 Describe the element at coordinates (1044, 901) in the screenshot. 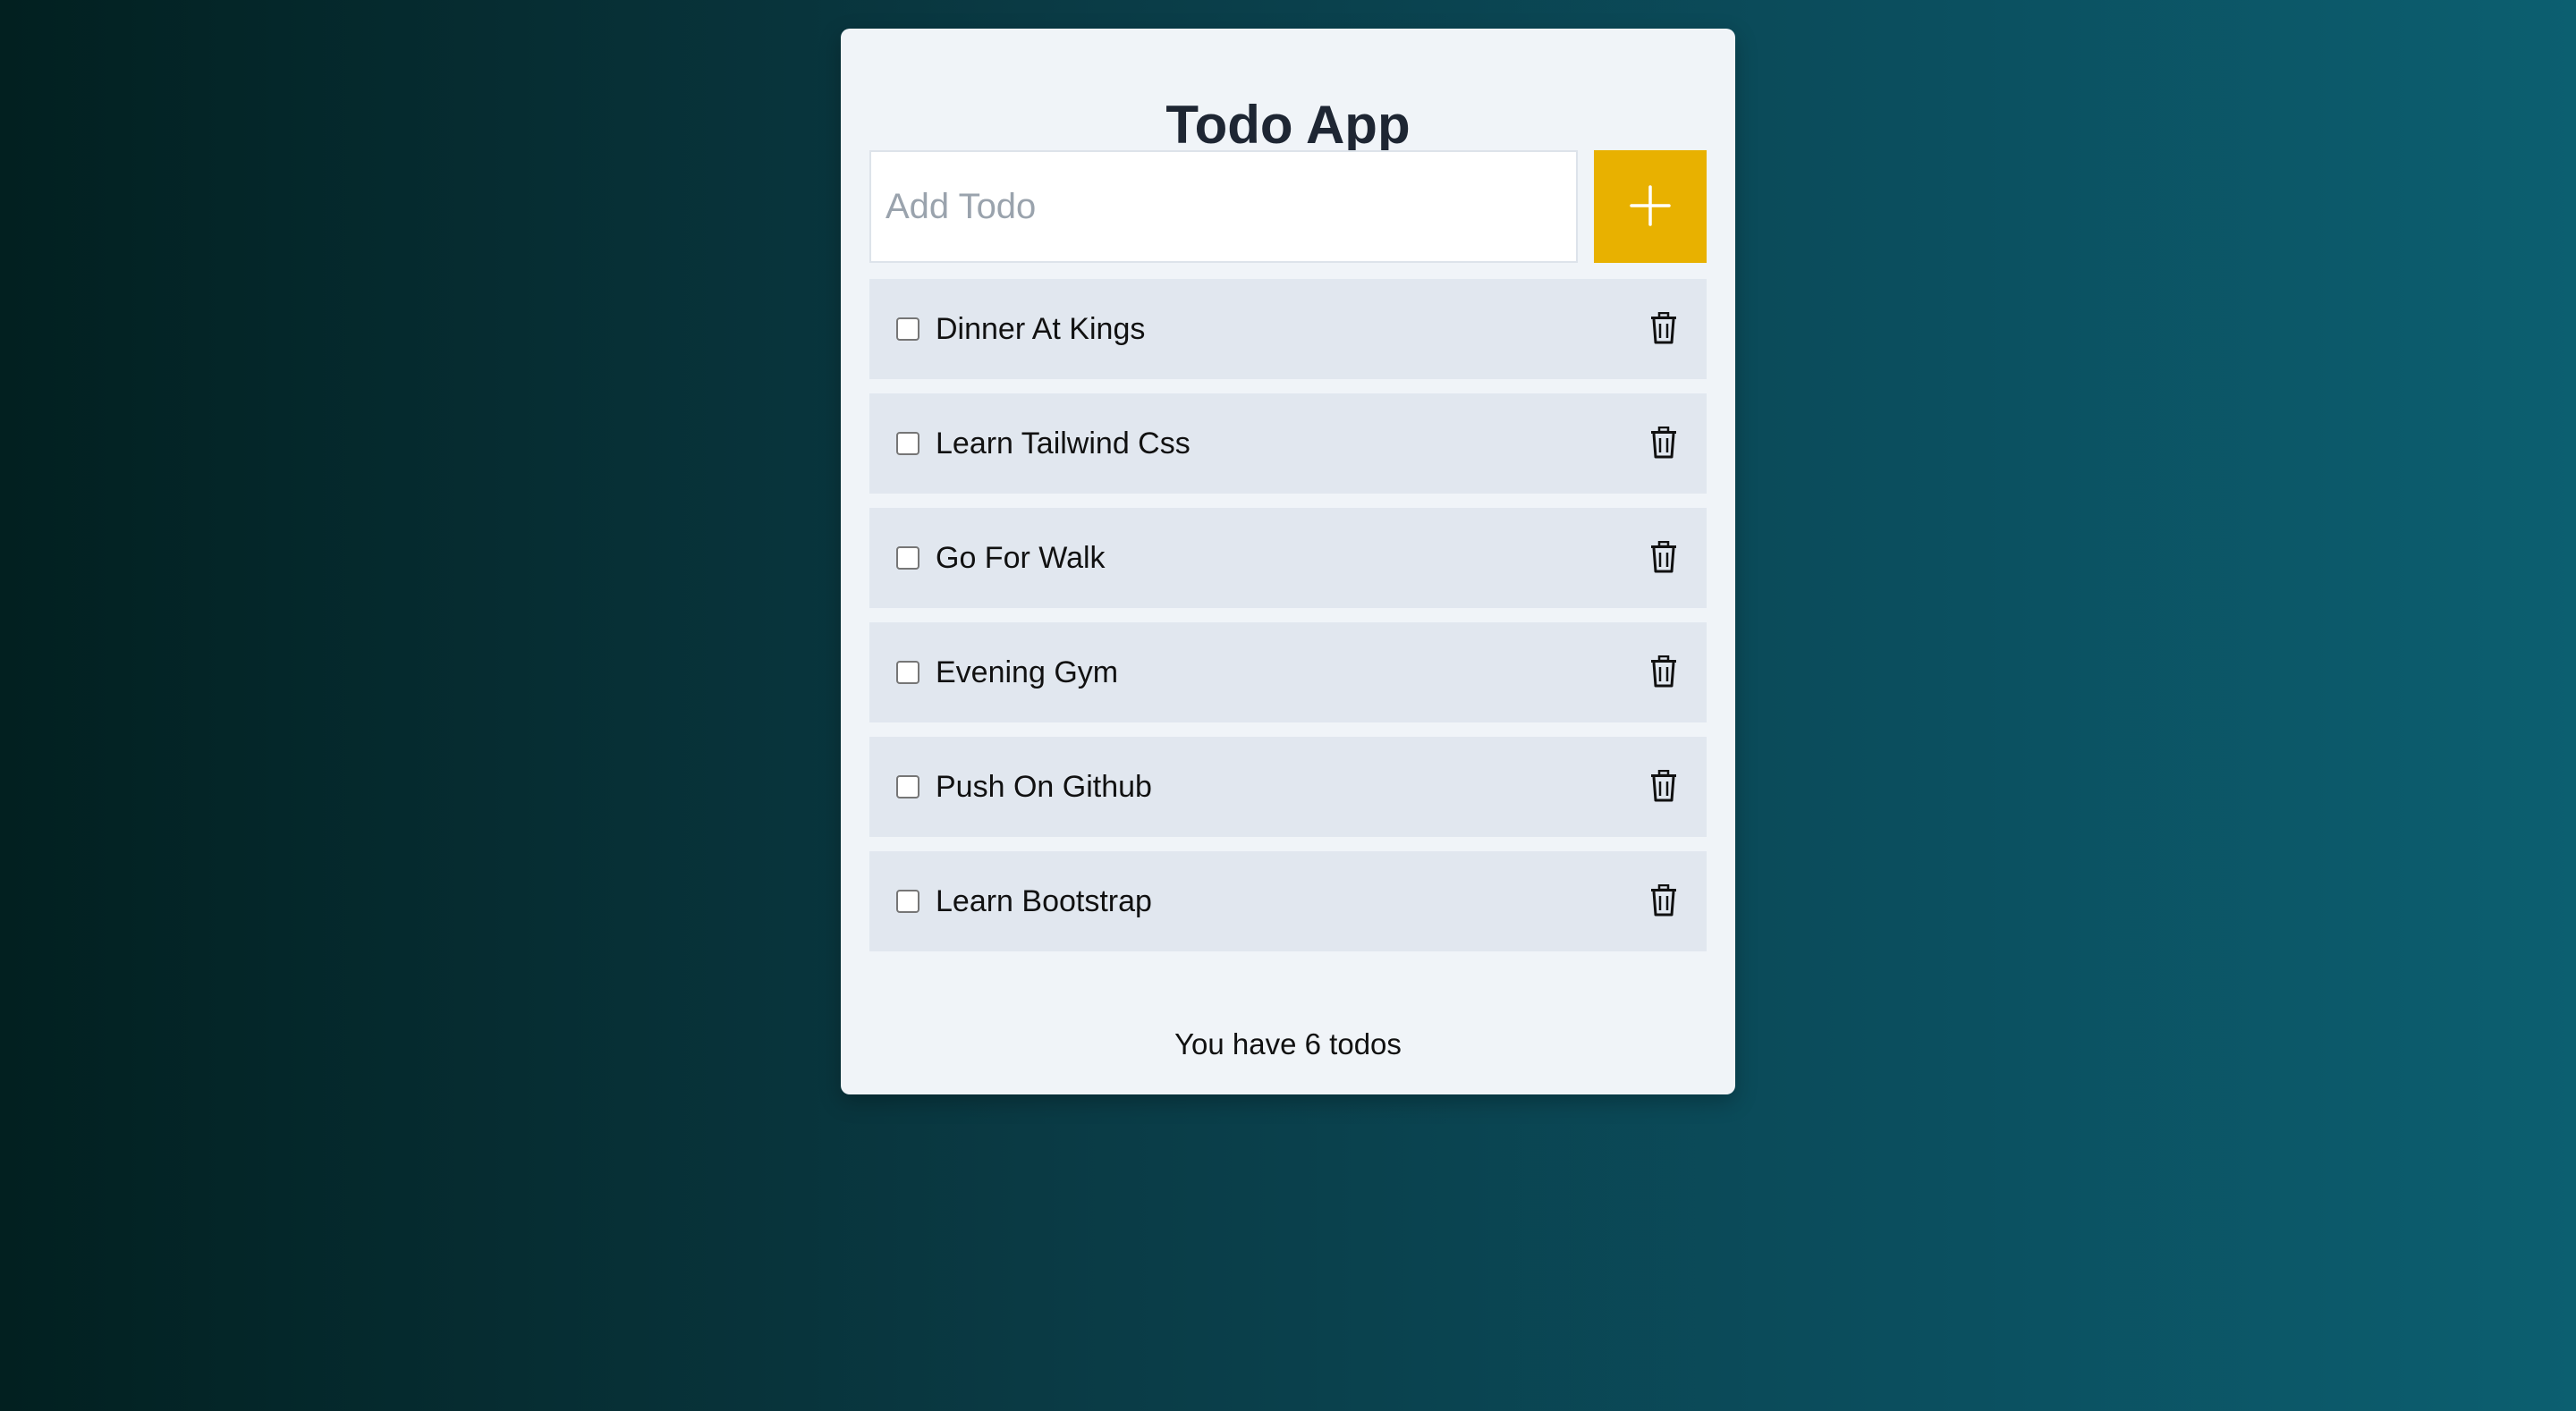

I see `todo-label: Learn Bootstrap` at that location.